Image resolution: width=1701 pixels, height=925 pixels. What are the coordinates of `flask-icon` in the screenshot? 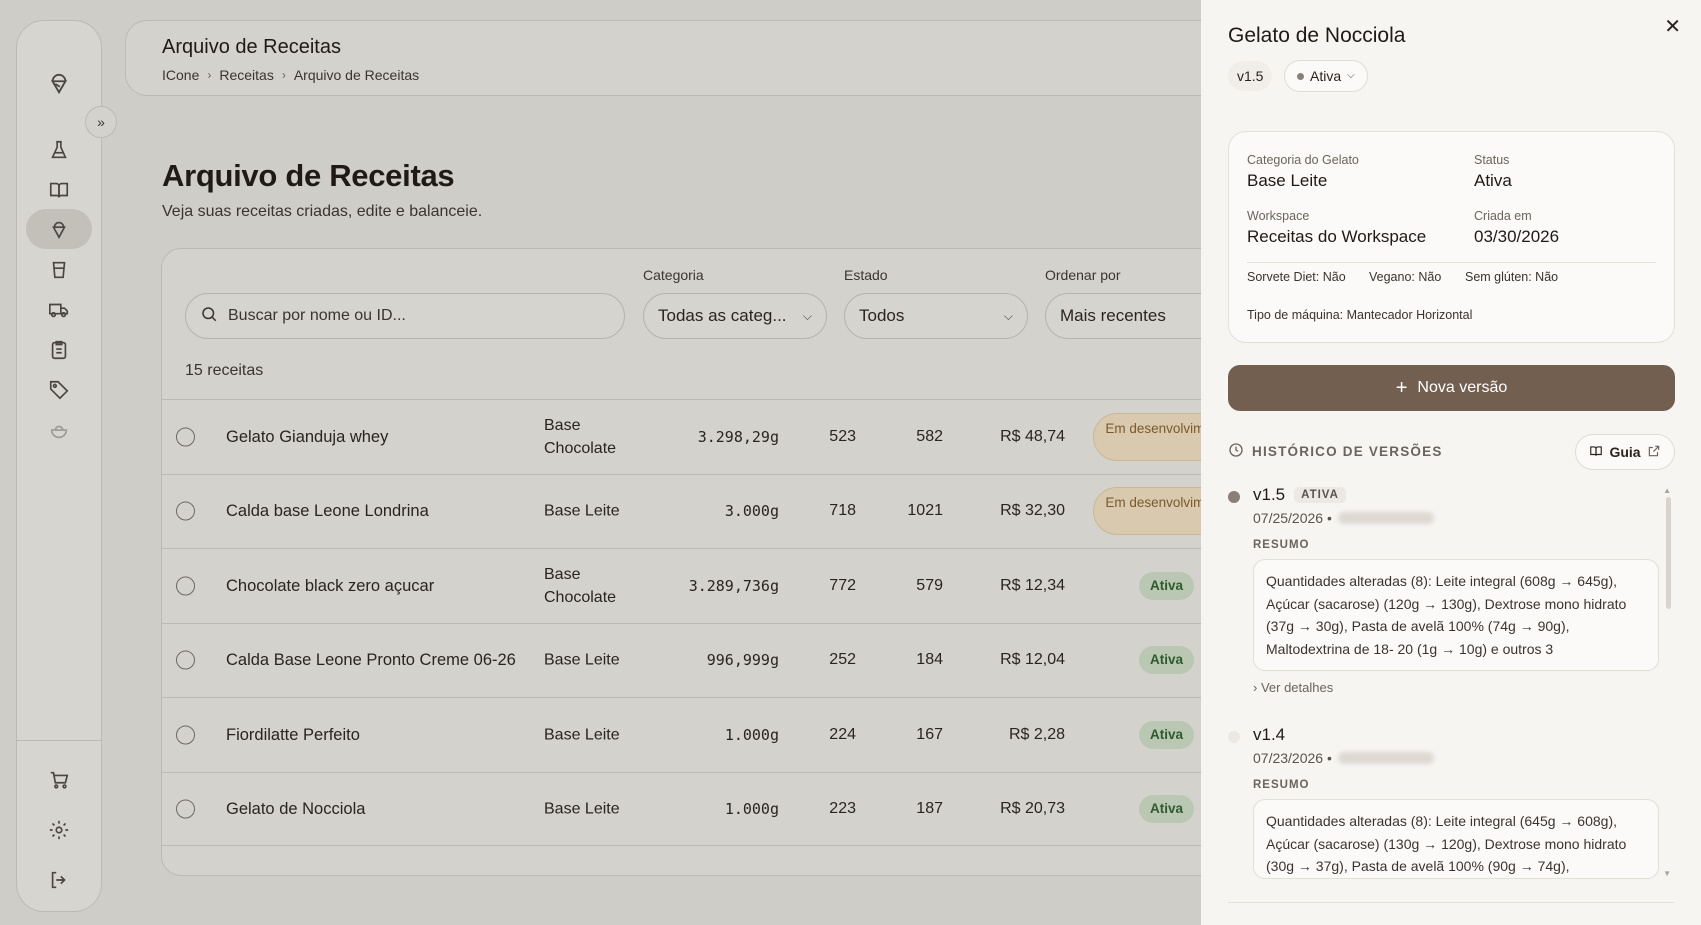 It's located at (59, 150).